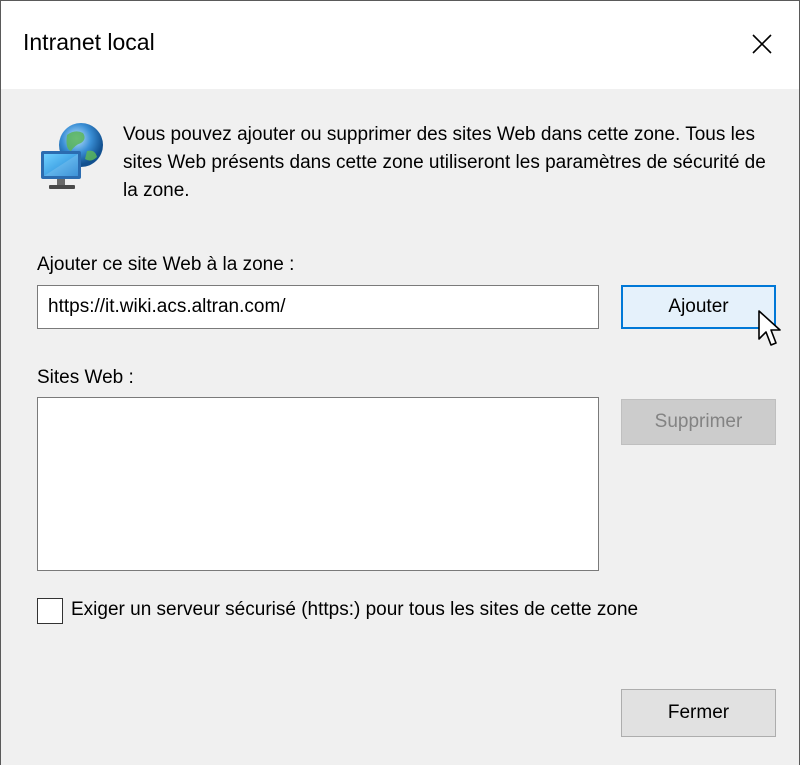 This screenshot has width=802, height=765. Describe the element at coordinates (89, 42) in the screenshot. I see `dialog-title: Intranet local` at that location.